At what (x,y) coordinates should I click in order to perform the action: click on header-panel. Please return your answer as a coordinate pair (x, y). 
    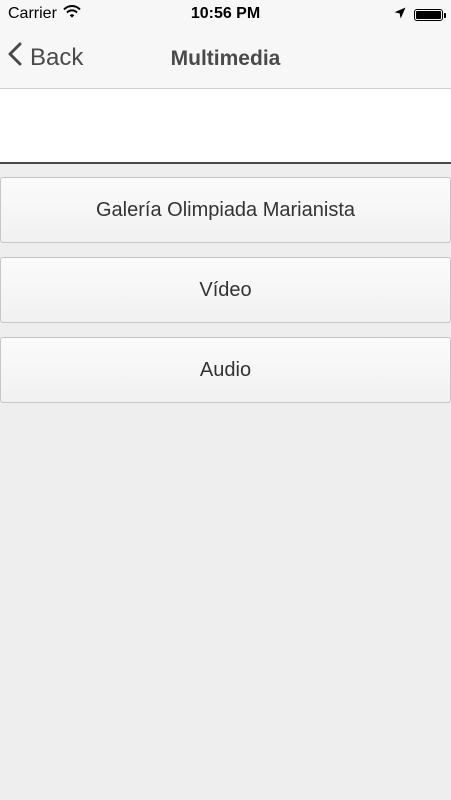
    Looking at the image, I should click on (225, 126).